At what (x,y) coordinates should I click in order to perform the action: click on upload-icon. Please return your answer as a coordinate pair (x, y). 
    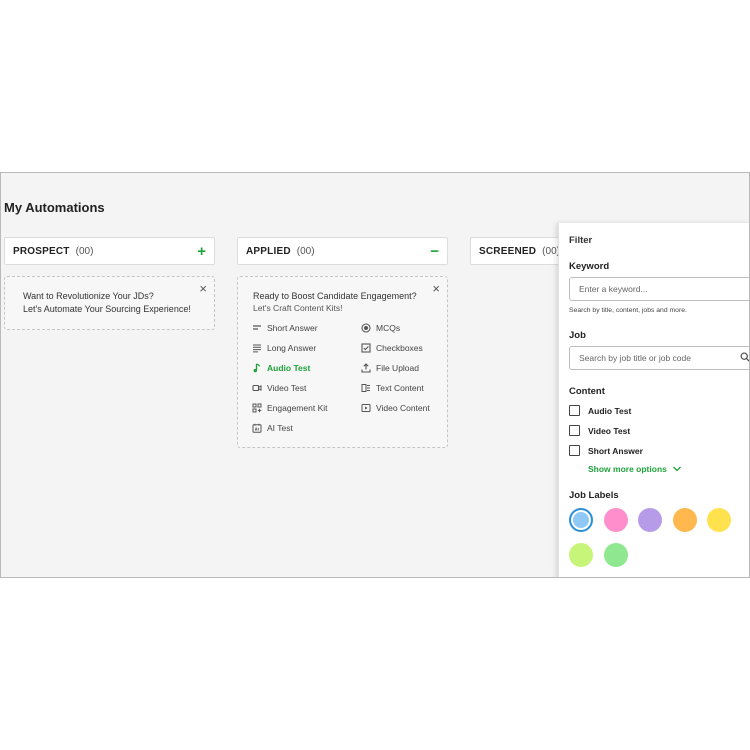
    Looking at the image, I should click on (366, 368).